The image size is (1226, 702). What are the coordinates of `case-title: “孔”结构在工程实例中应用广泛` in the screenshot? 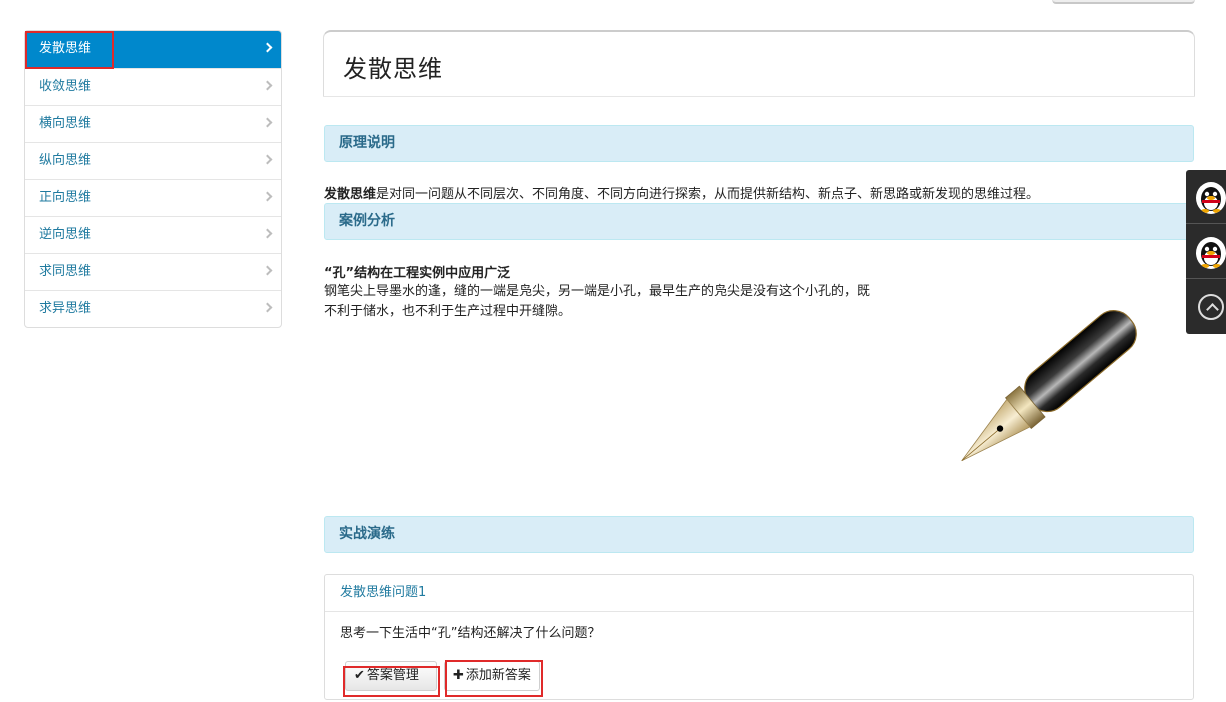 It's located at (417, 273).